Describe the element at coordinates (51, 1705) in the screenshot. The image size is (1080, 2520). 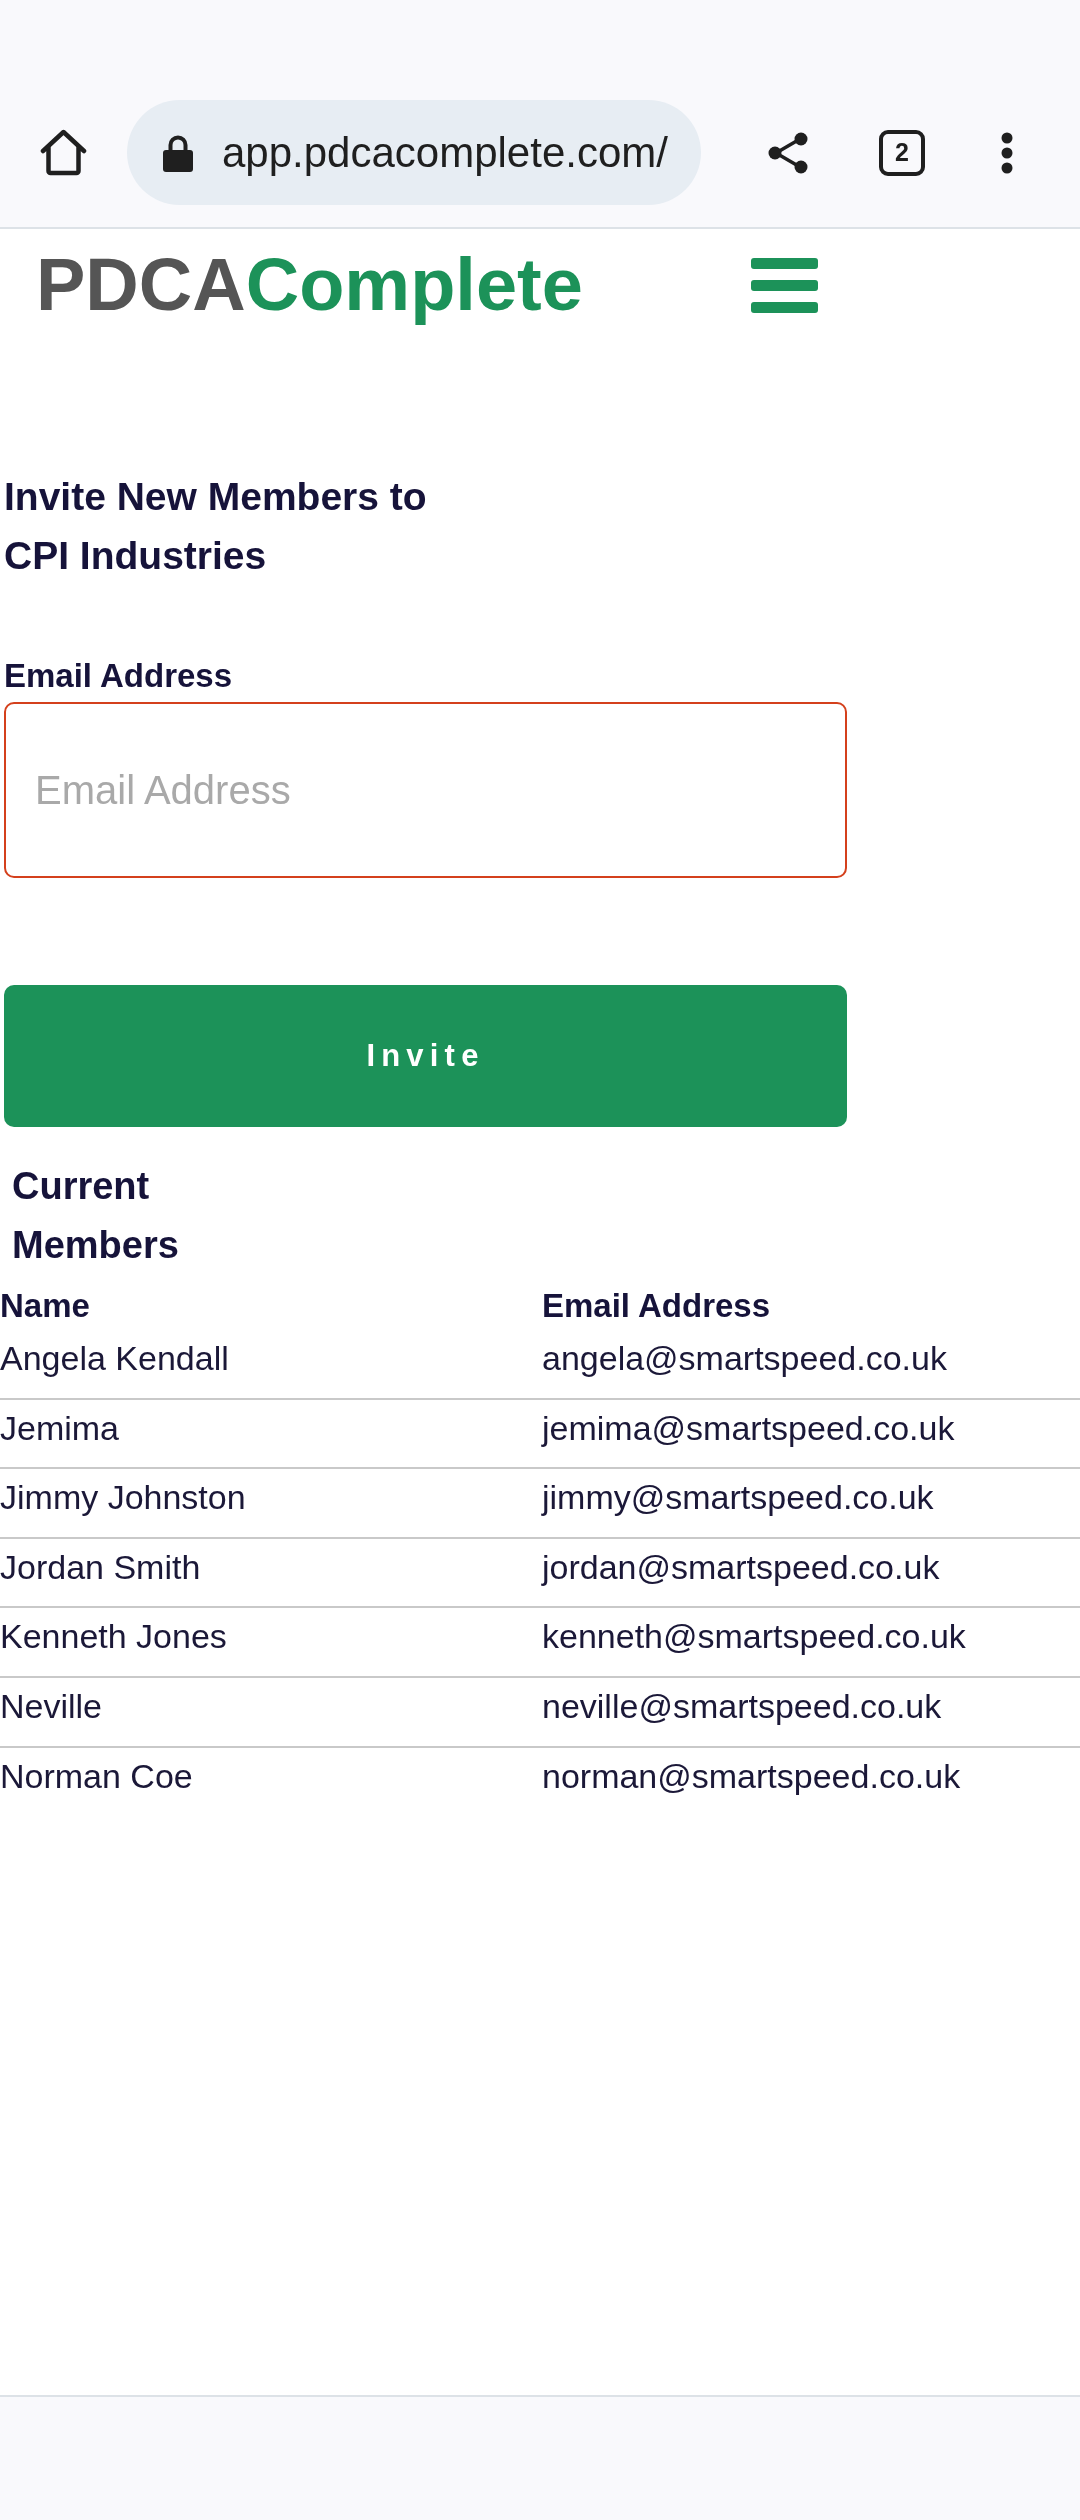
I see `table-cell: Neville` at that location.